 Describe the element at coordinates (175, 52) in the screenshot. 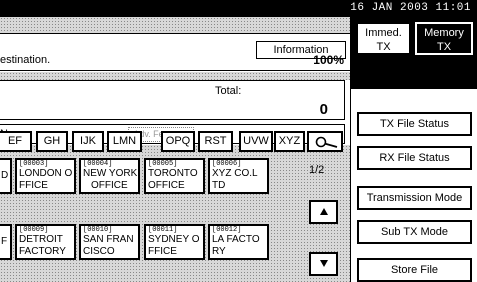

I see `destination-header: Information estination. 100%` at that location.